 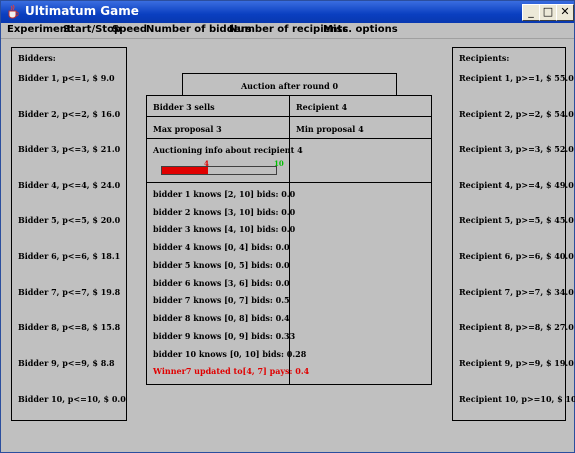 I want to click on bar-low-label: 4, so click(x=206, y=163).